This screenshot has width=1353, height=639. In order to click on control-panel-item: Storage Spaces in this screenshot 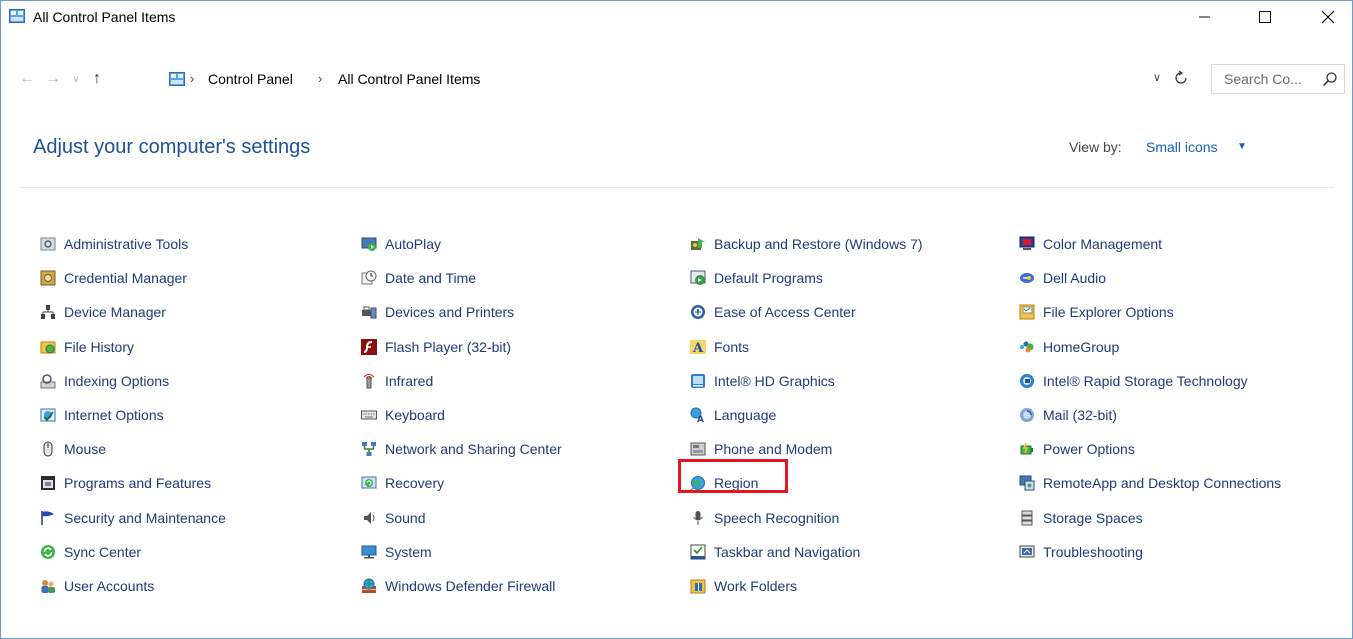, I will do `click(1149, 518)`.